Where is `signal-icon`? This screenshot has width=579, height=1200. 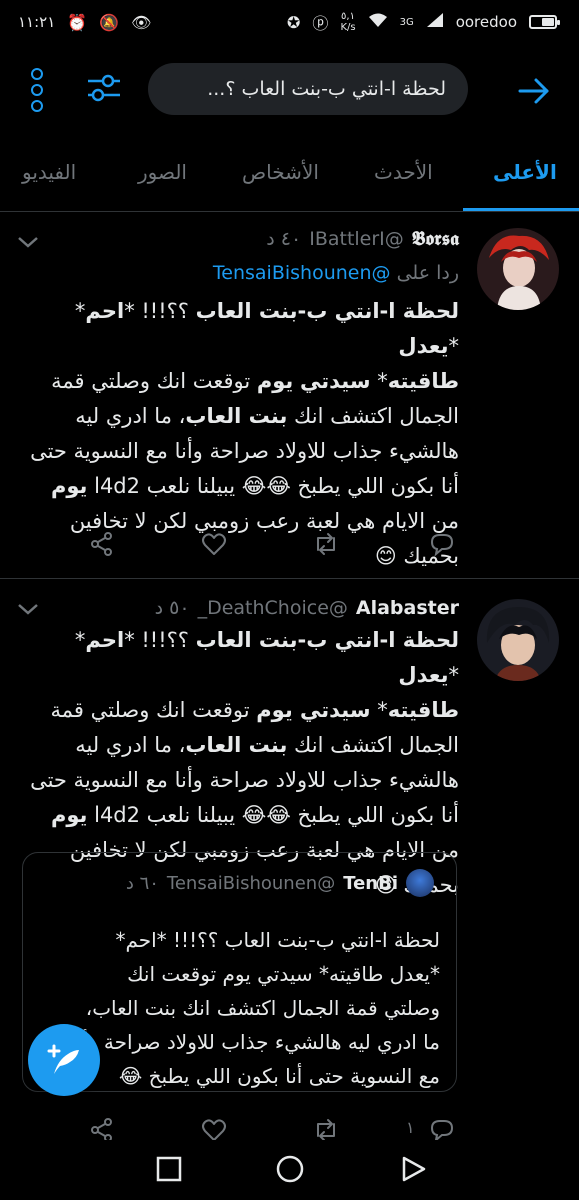
signal-icon is located at coordinates (435, 22).